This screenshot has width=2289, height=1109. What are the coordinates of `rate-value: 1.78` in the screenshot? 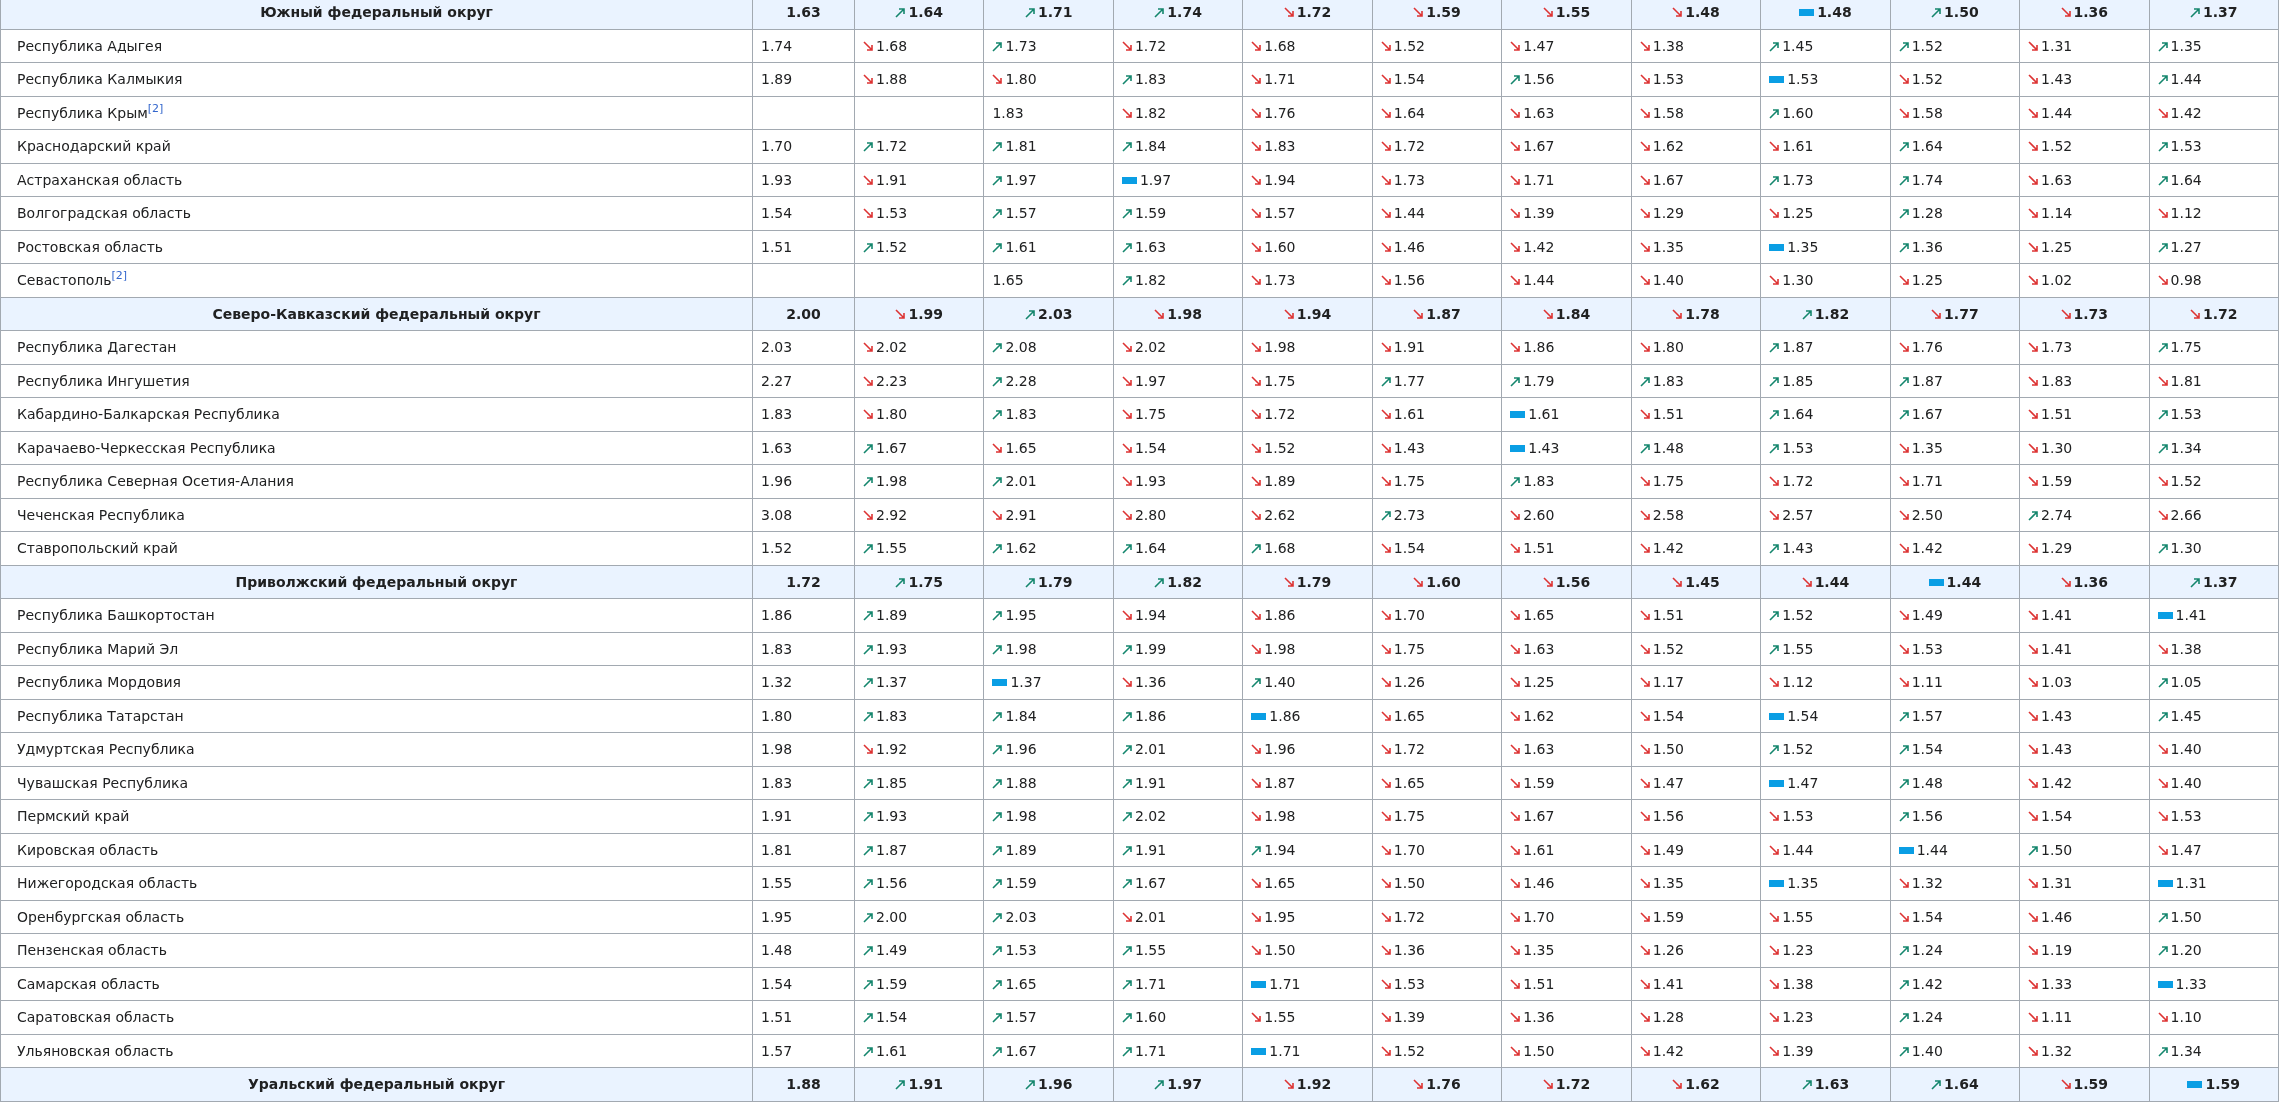 It's located at (1702, 313).